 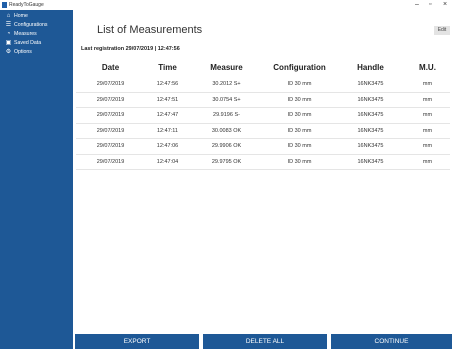 What do you see at coordinates (130, 49) in the screenshot?
I see `last-registration-text: Last registration 29/07/2019 | 12:47:56` at bounding box center [130, 49].